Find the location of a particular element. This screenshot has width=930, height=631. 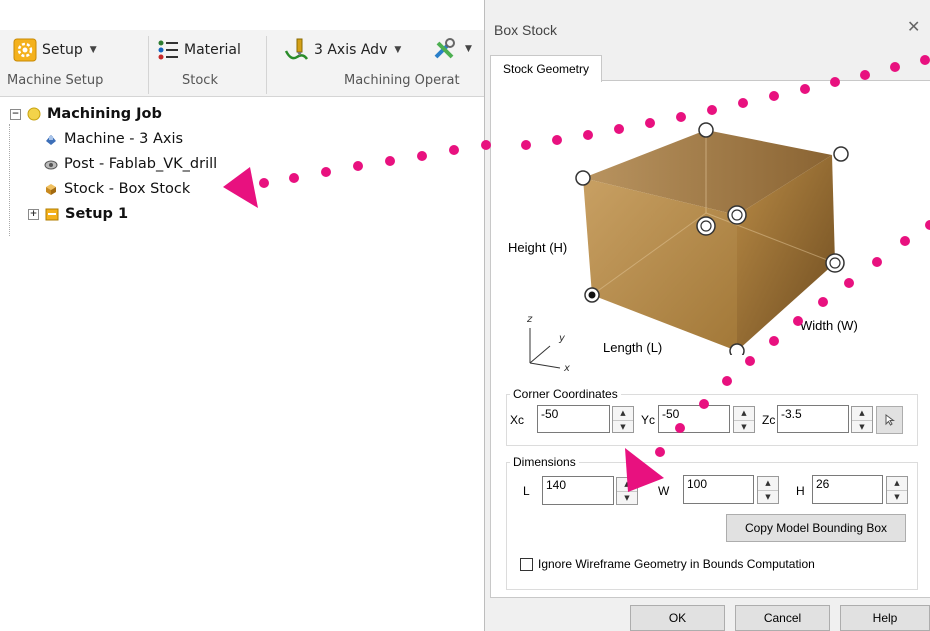

arrowhead-icon is located at coordinates (240, 187).